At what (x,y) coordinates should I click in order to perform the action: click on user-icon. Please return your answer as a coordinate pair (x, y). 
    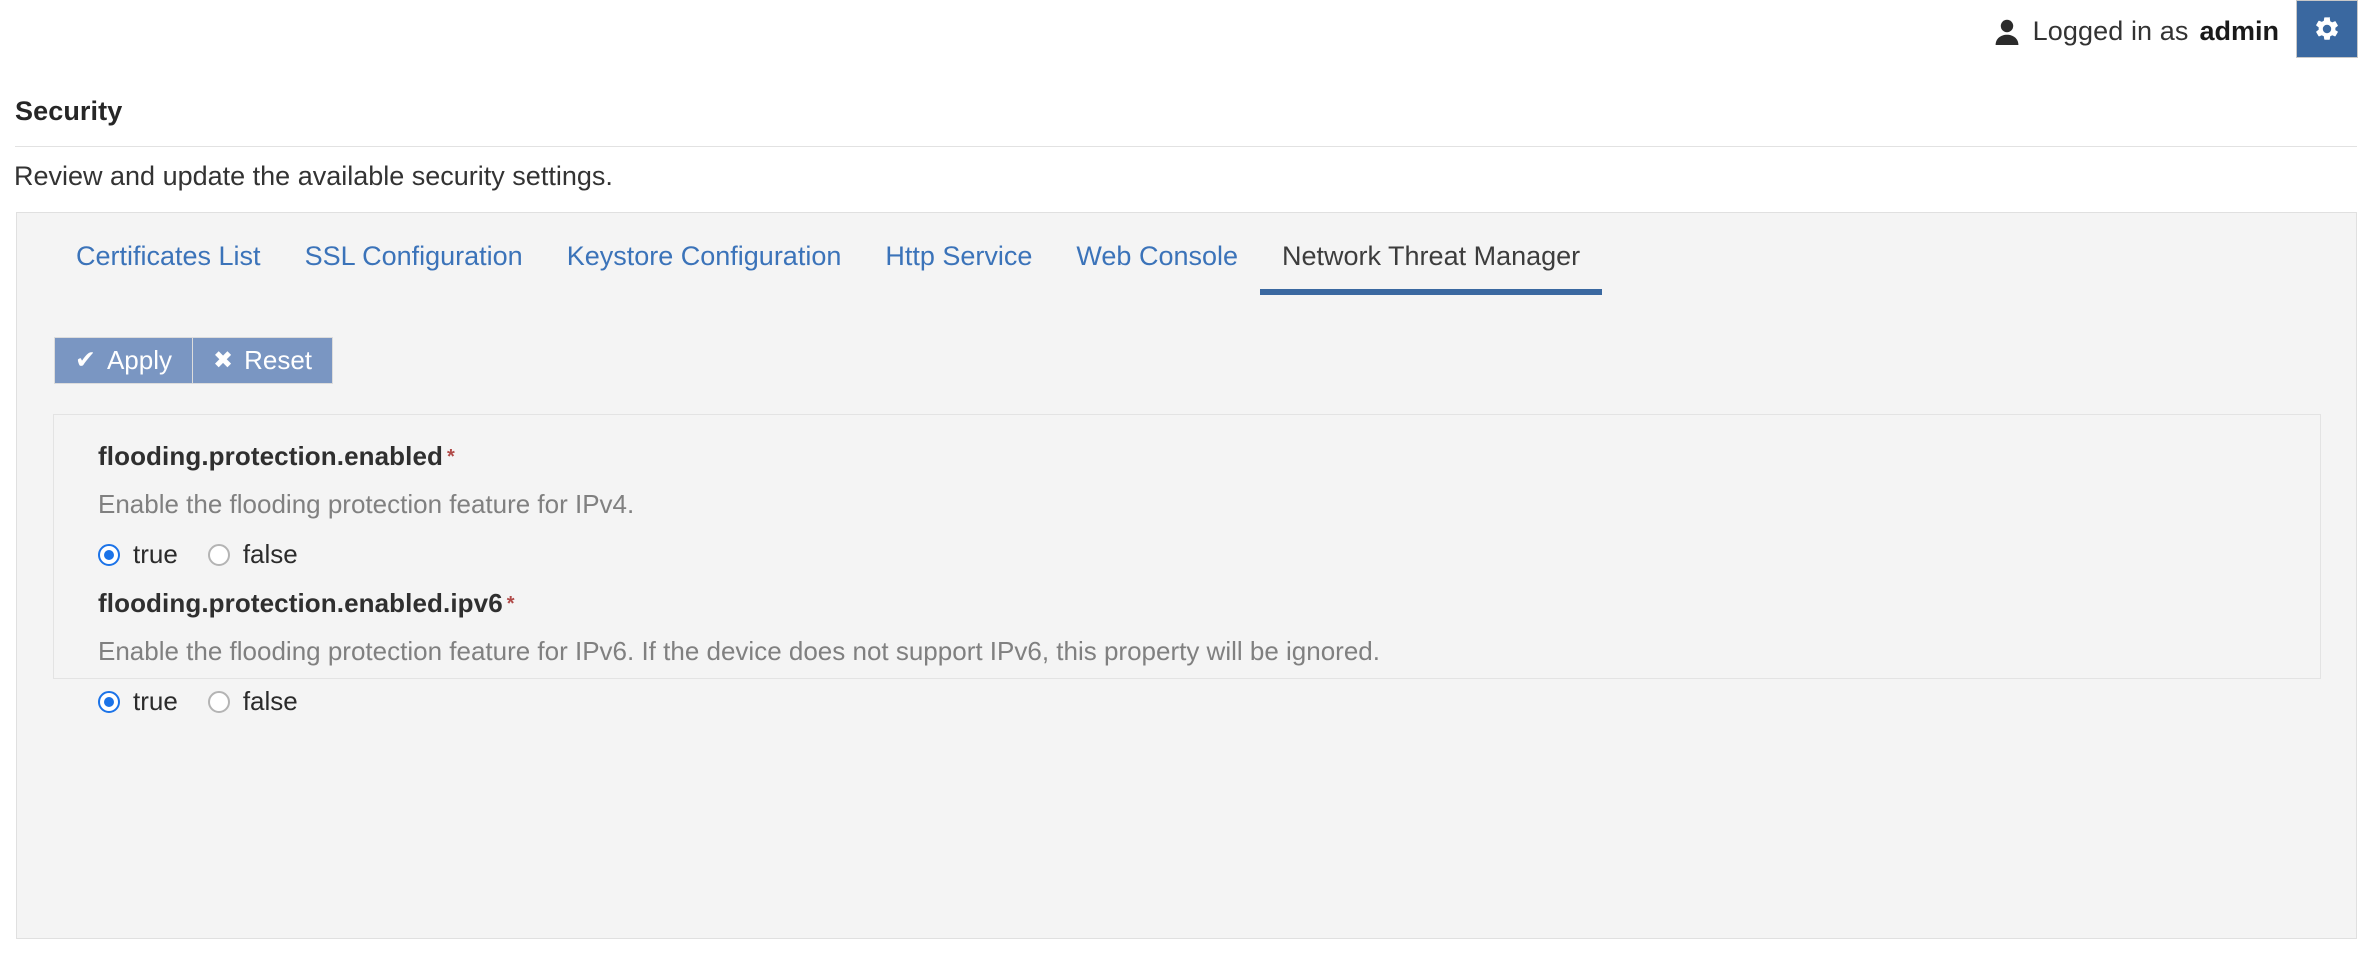
    Looking at the image, I should click on (2007, 32).